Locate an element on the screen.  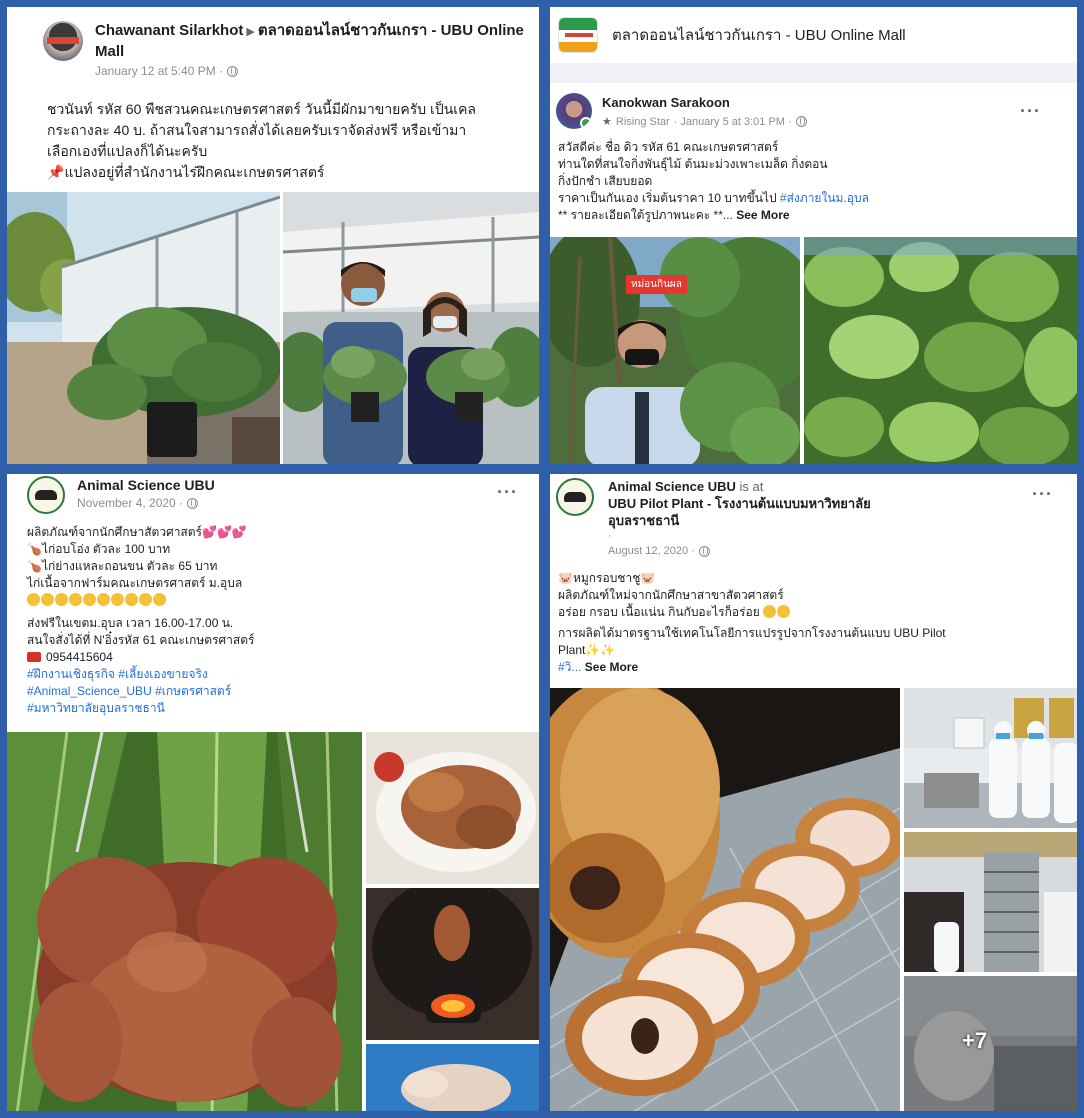
group-header-name: ตลาดออนไลน์ชาวกันเกรา - UBU Online Mall is located at coordinates (759, 35).